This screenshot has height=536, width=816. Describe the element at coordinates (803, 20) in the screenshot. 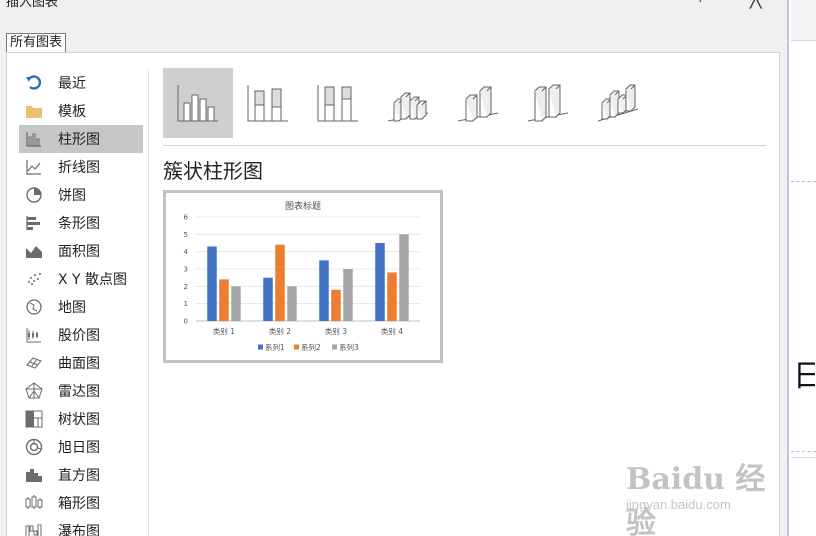

I see `ribbon-edge` at that location.